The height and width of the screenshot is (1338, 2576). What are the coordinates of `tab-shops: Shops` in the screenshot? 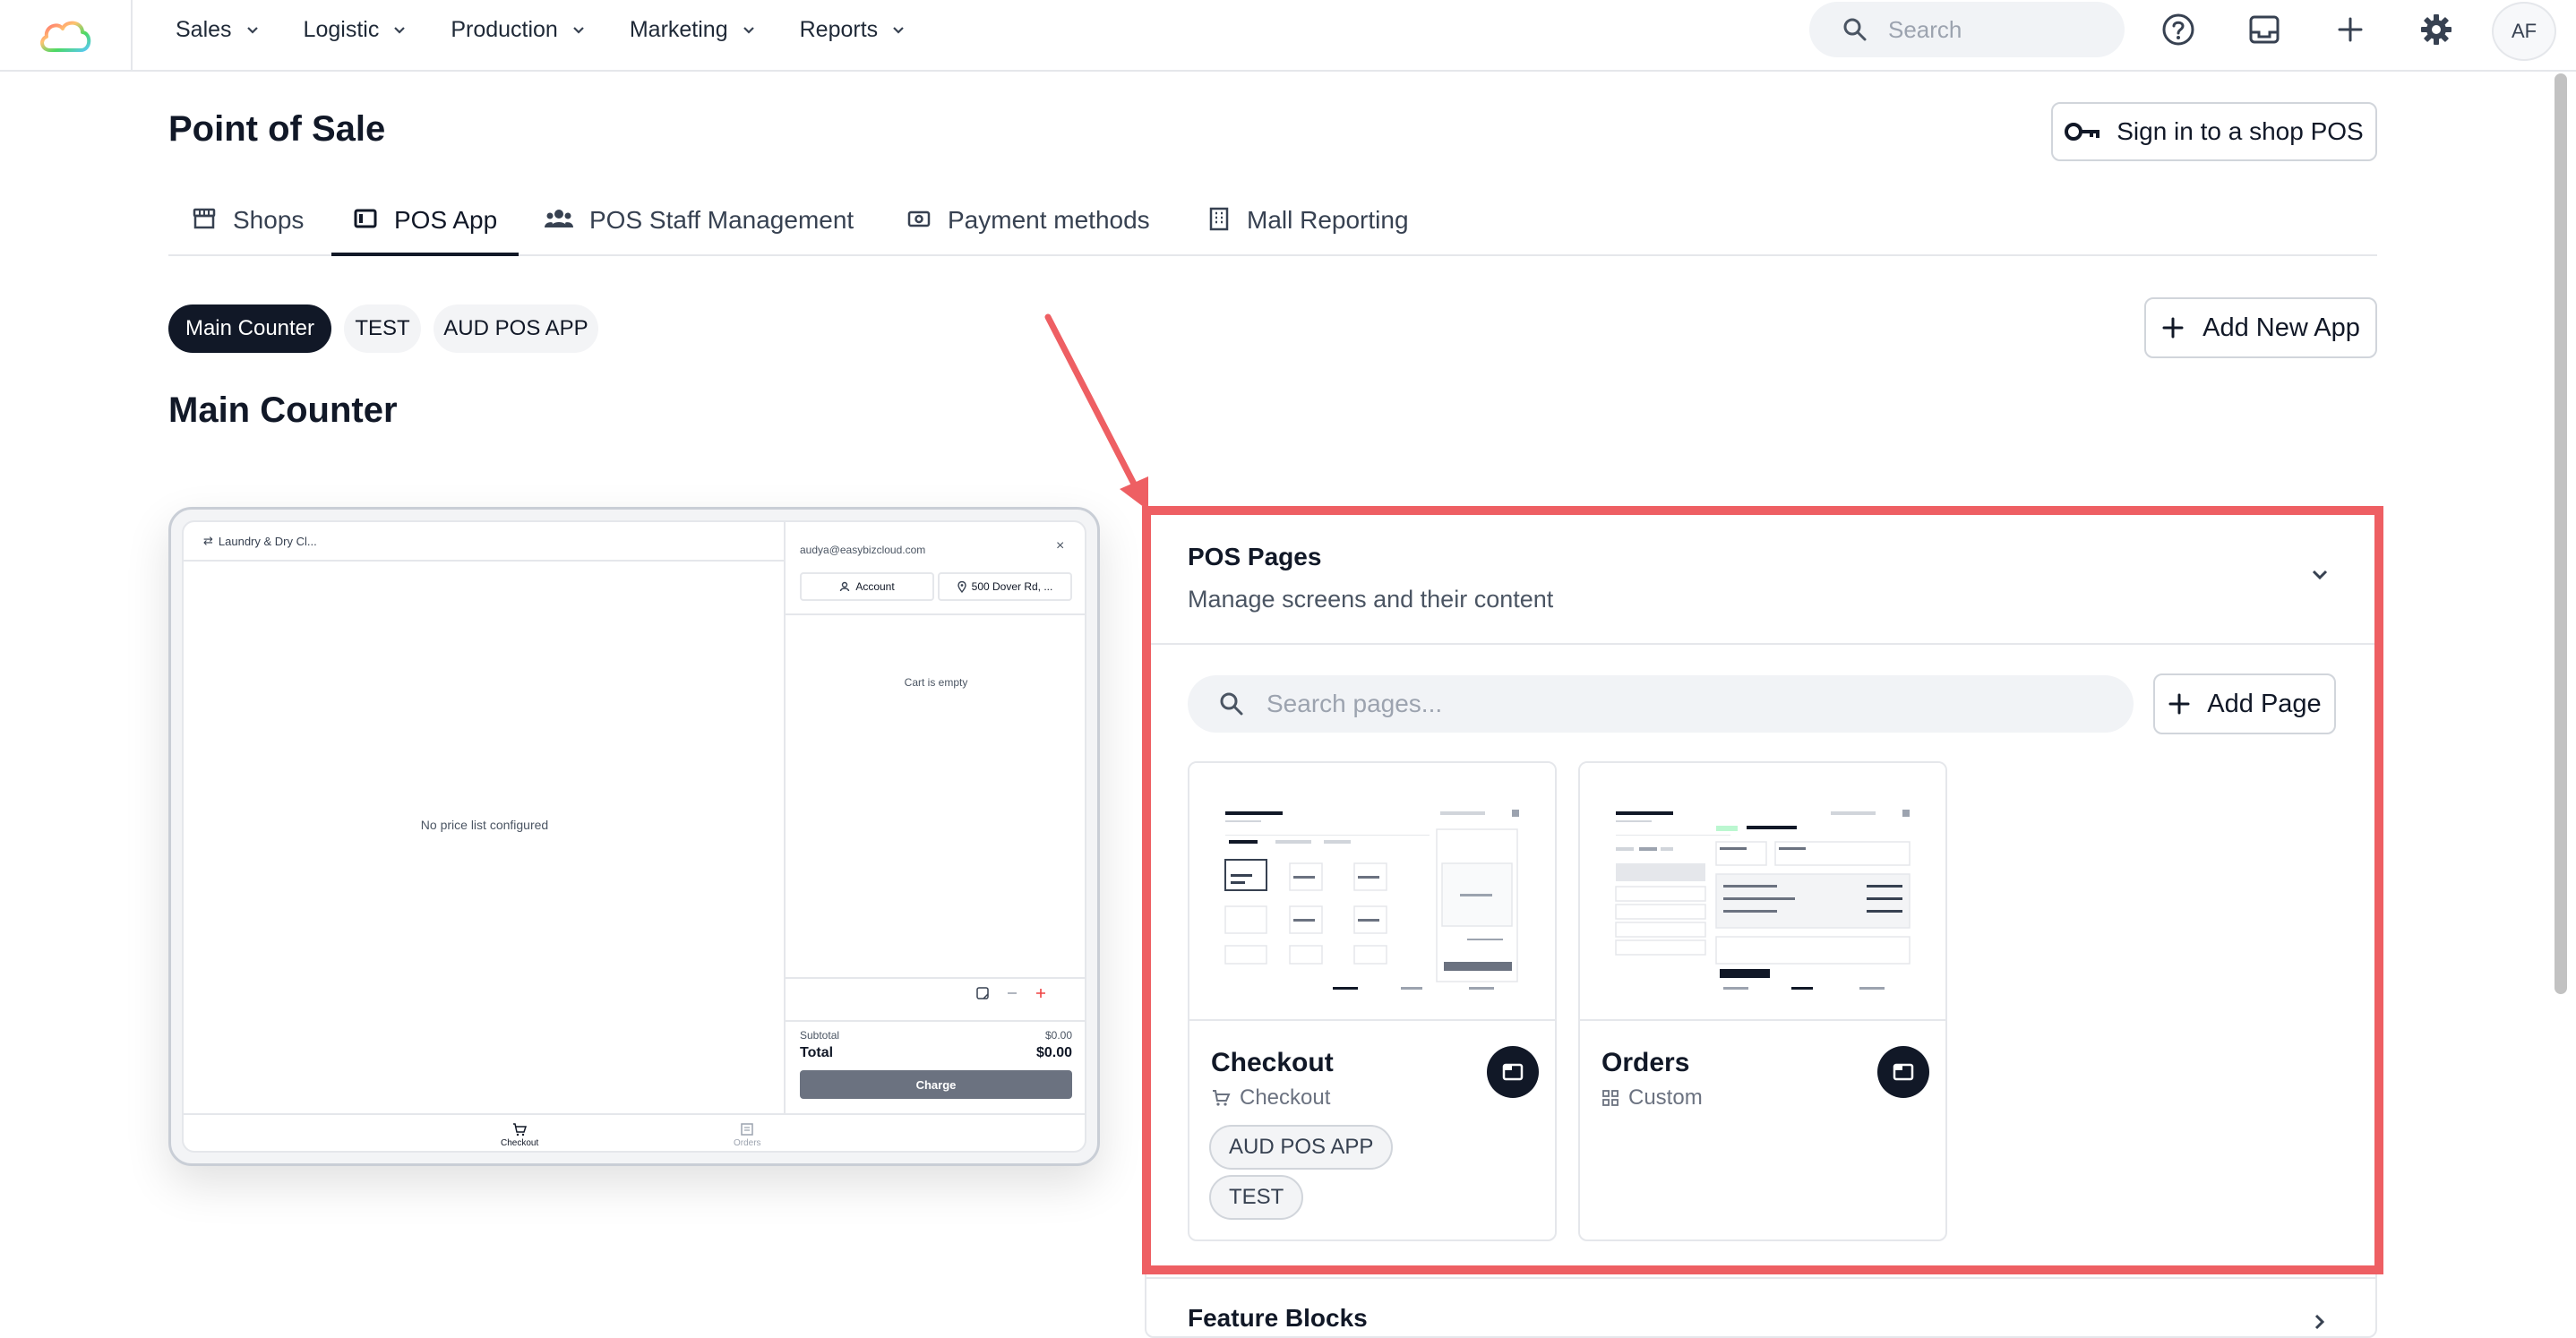 It's located at (248, 226).